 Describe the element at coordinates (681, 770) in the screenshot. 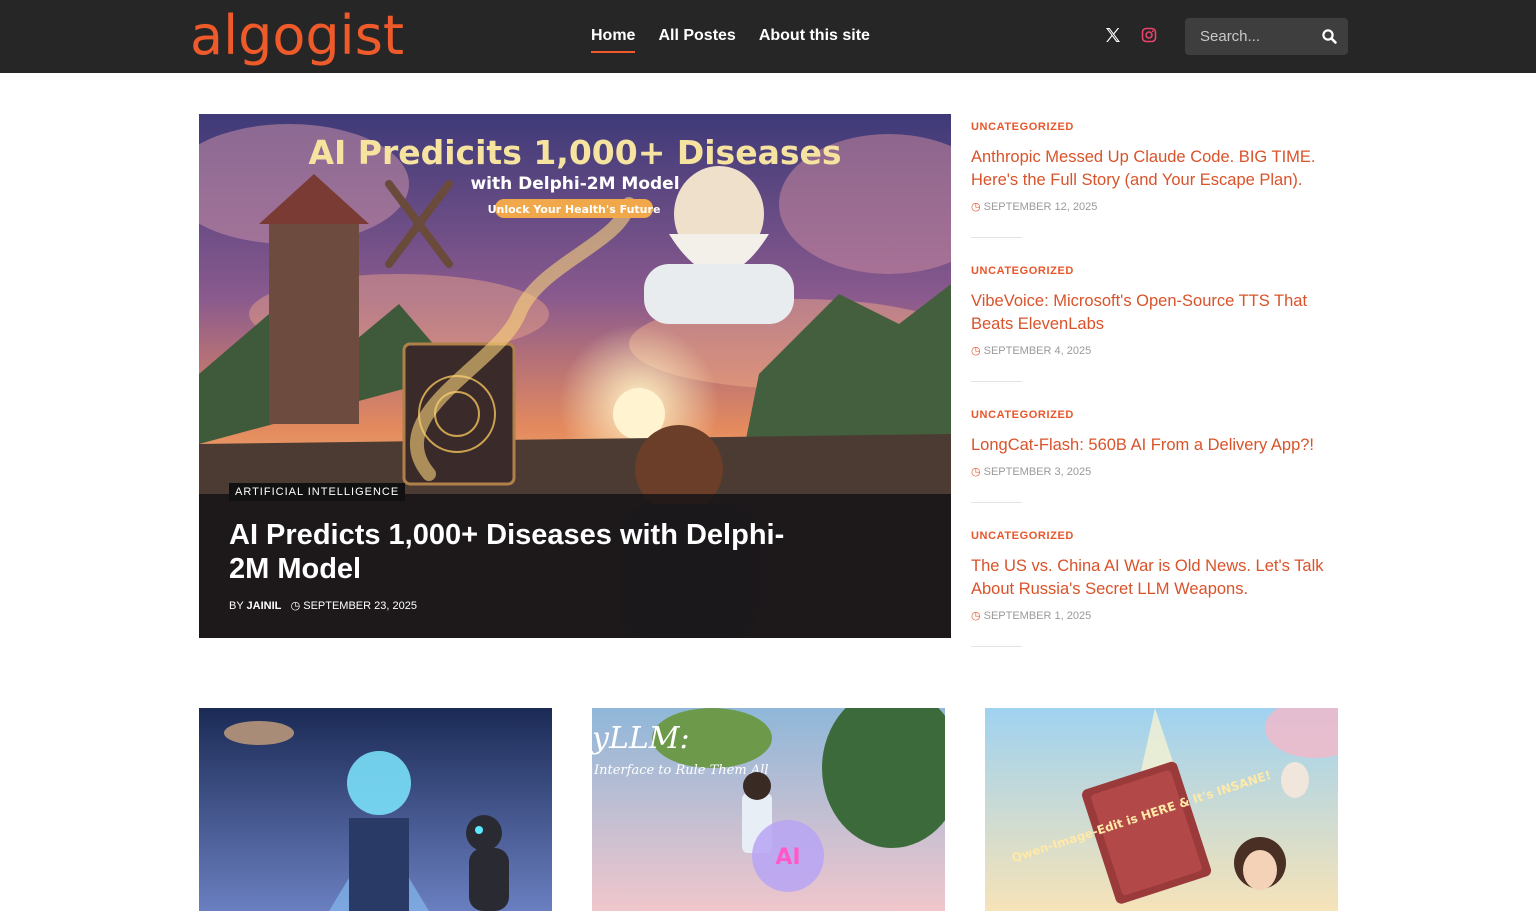

I see `card-image-subtitle: Interface to Rule Them All` at that location.